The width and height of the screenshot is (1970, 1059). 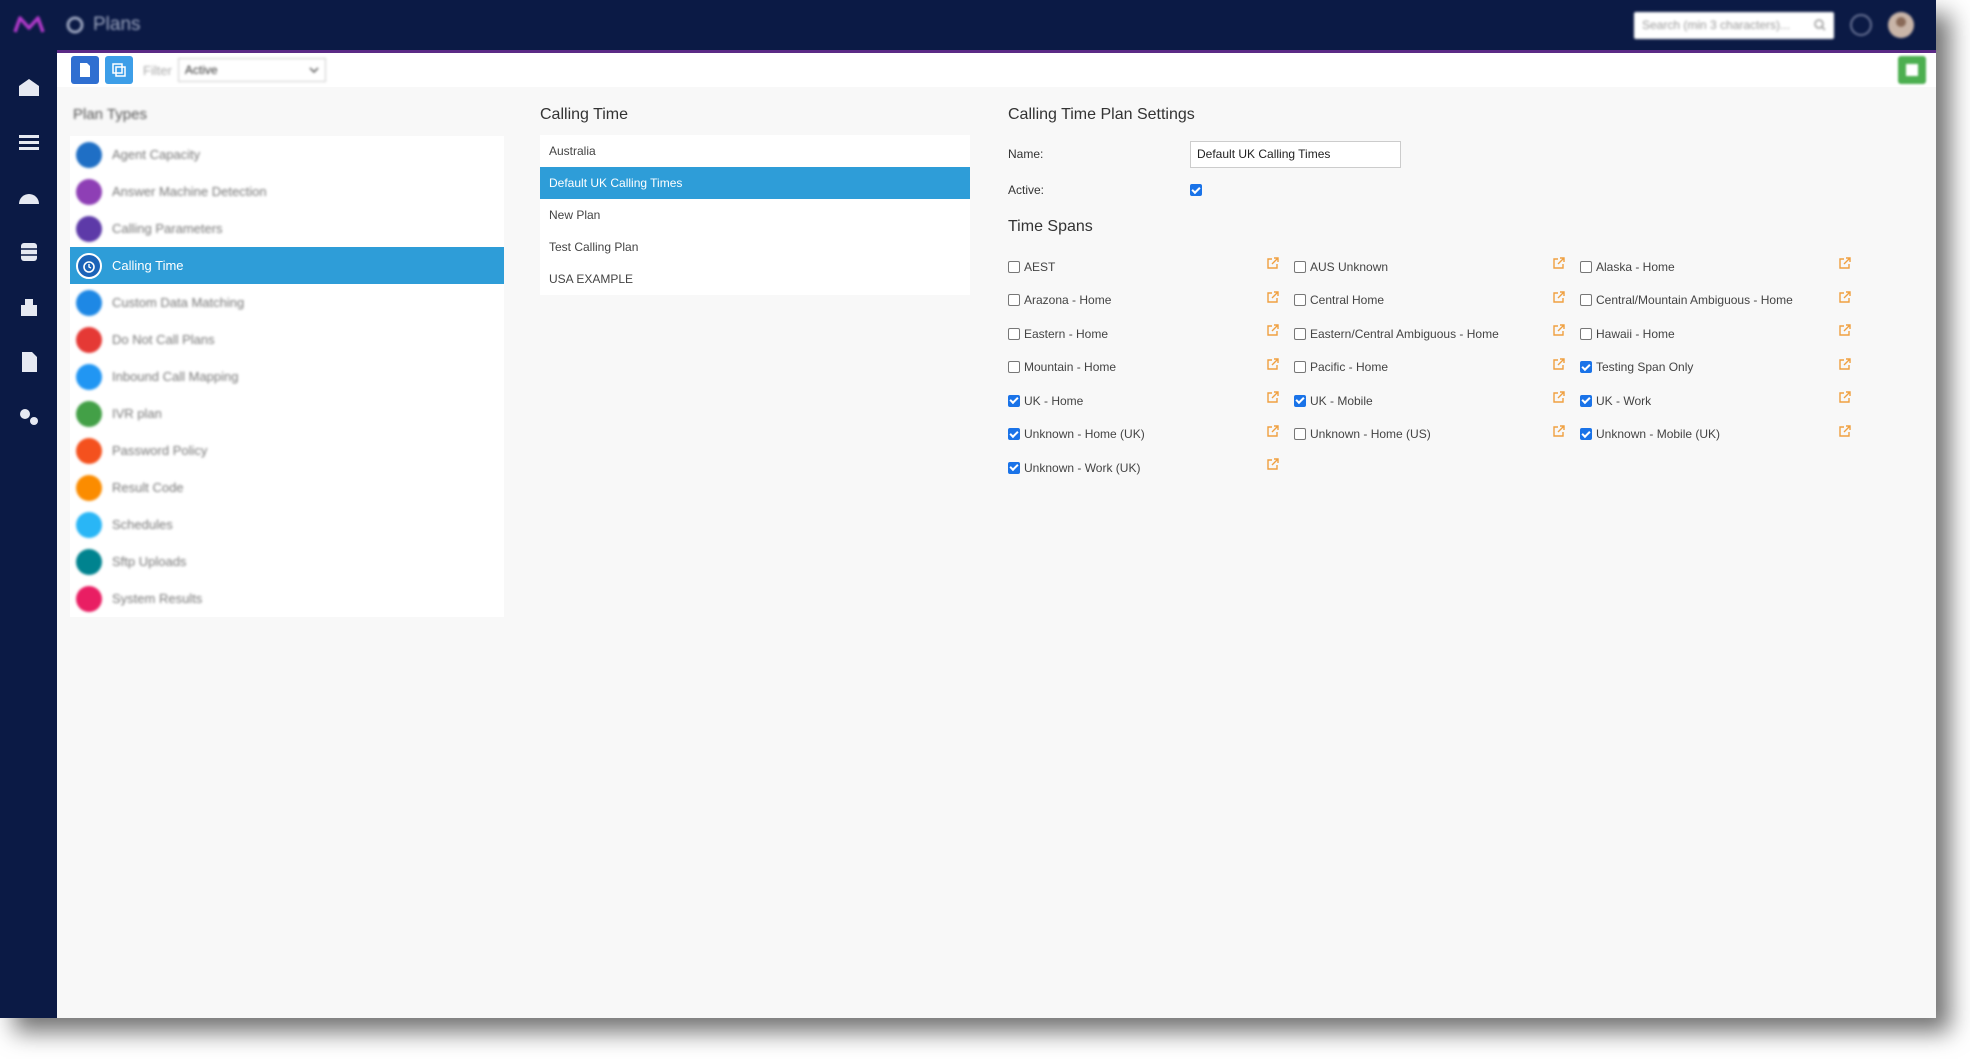 What do you see at coordinates (29, 197) in the screenshot?
I see `dashboard-icon` at bounding box center [29, 197].